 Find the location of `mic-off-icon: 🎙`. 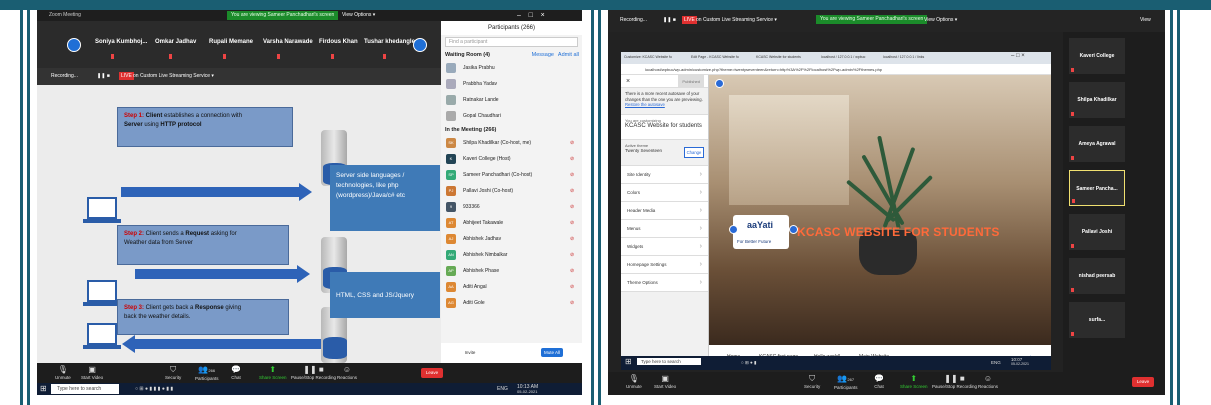

mic-off-icon: 🎙 is located at coordinates (62, 369).